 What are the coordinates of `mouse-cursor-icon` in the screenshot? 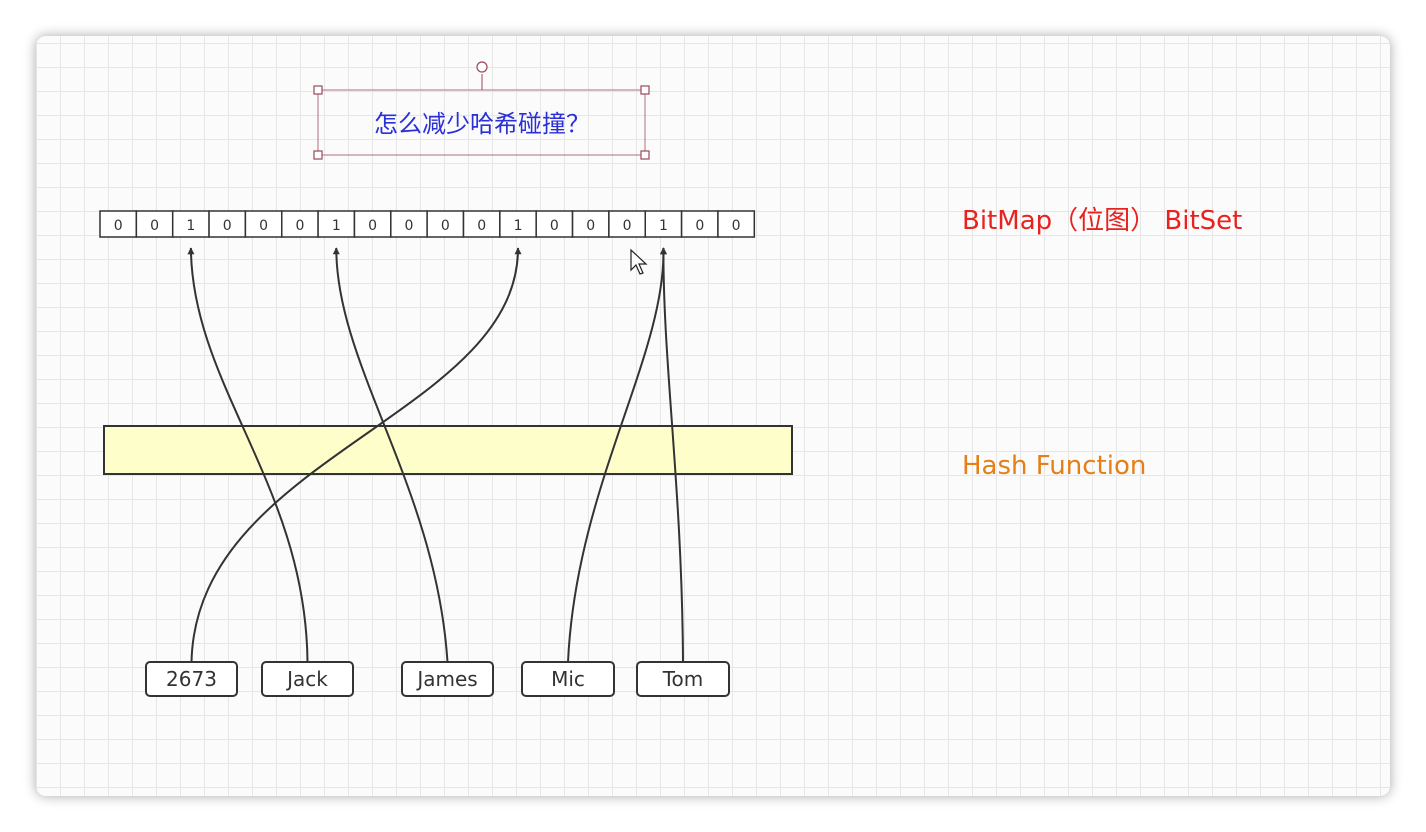 It's located at (639, 261).